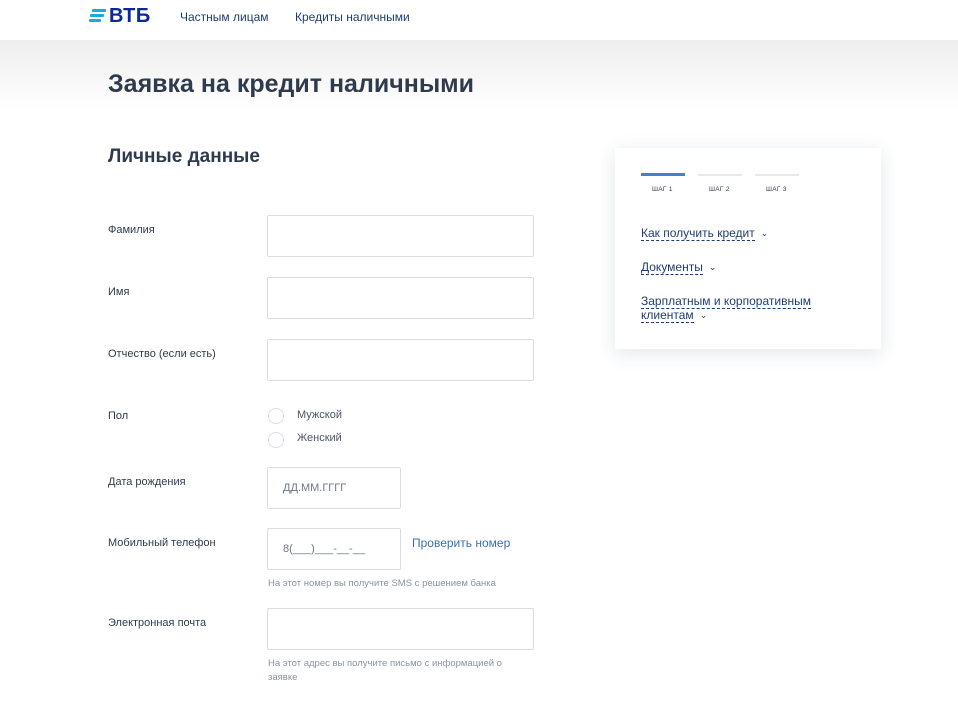  I want to click on logo-text: ВТБ, so click(130, 15).